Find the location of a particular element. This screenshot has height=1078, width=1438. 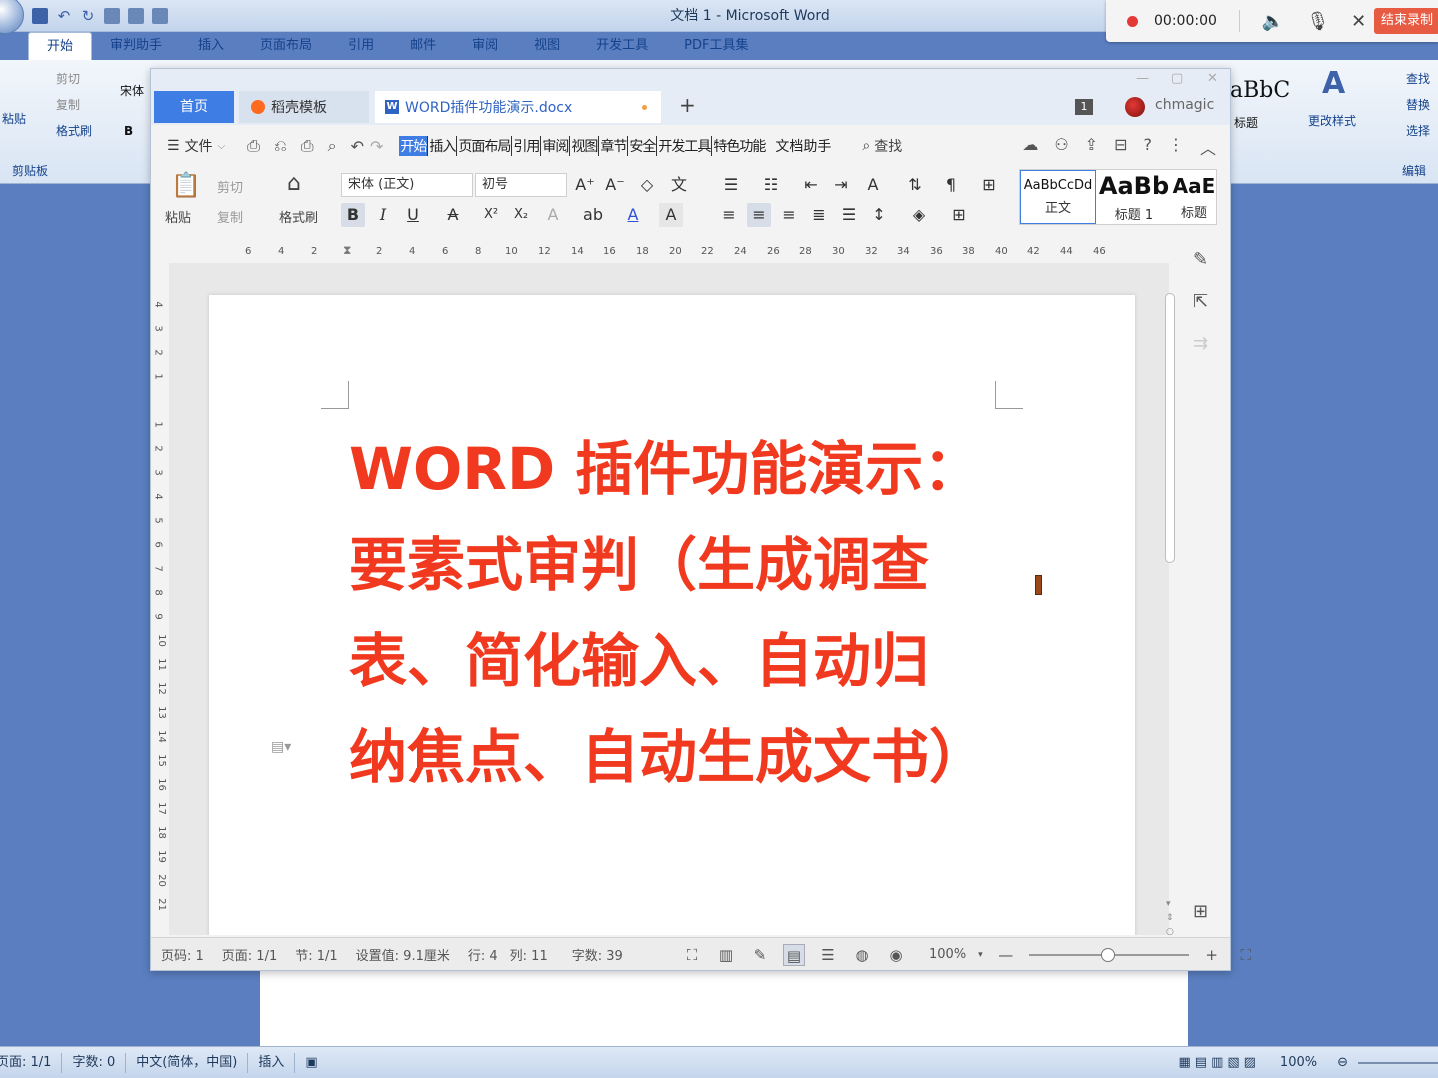

status-column: 列: 11 is located at coordinates (529, 954).